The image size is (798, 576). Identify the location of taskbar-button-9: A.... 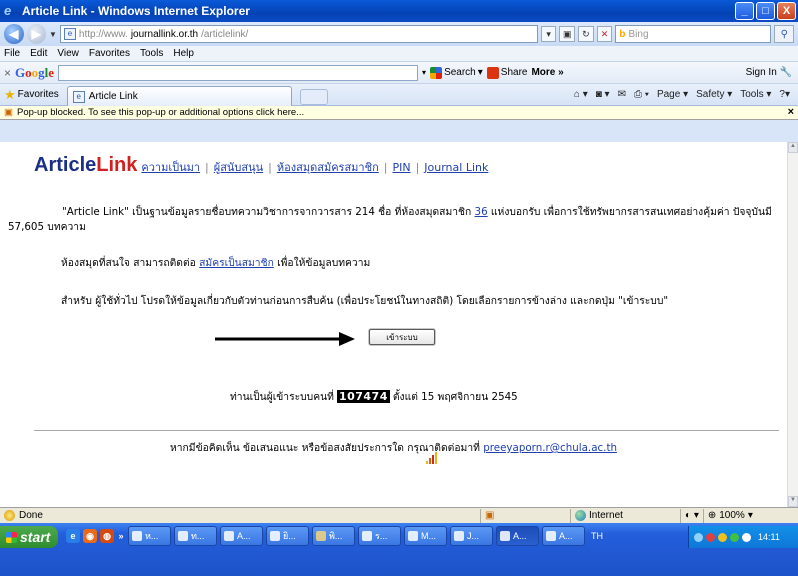
(517, 536).